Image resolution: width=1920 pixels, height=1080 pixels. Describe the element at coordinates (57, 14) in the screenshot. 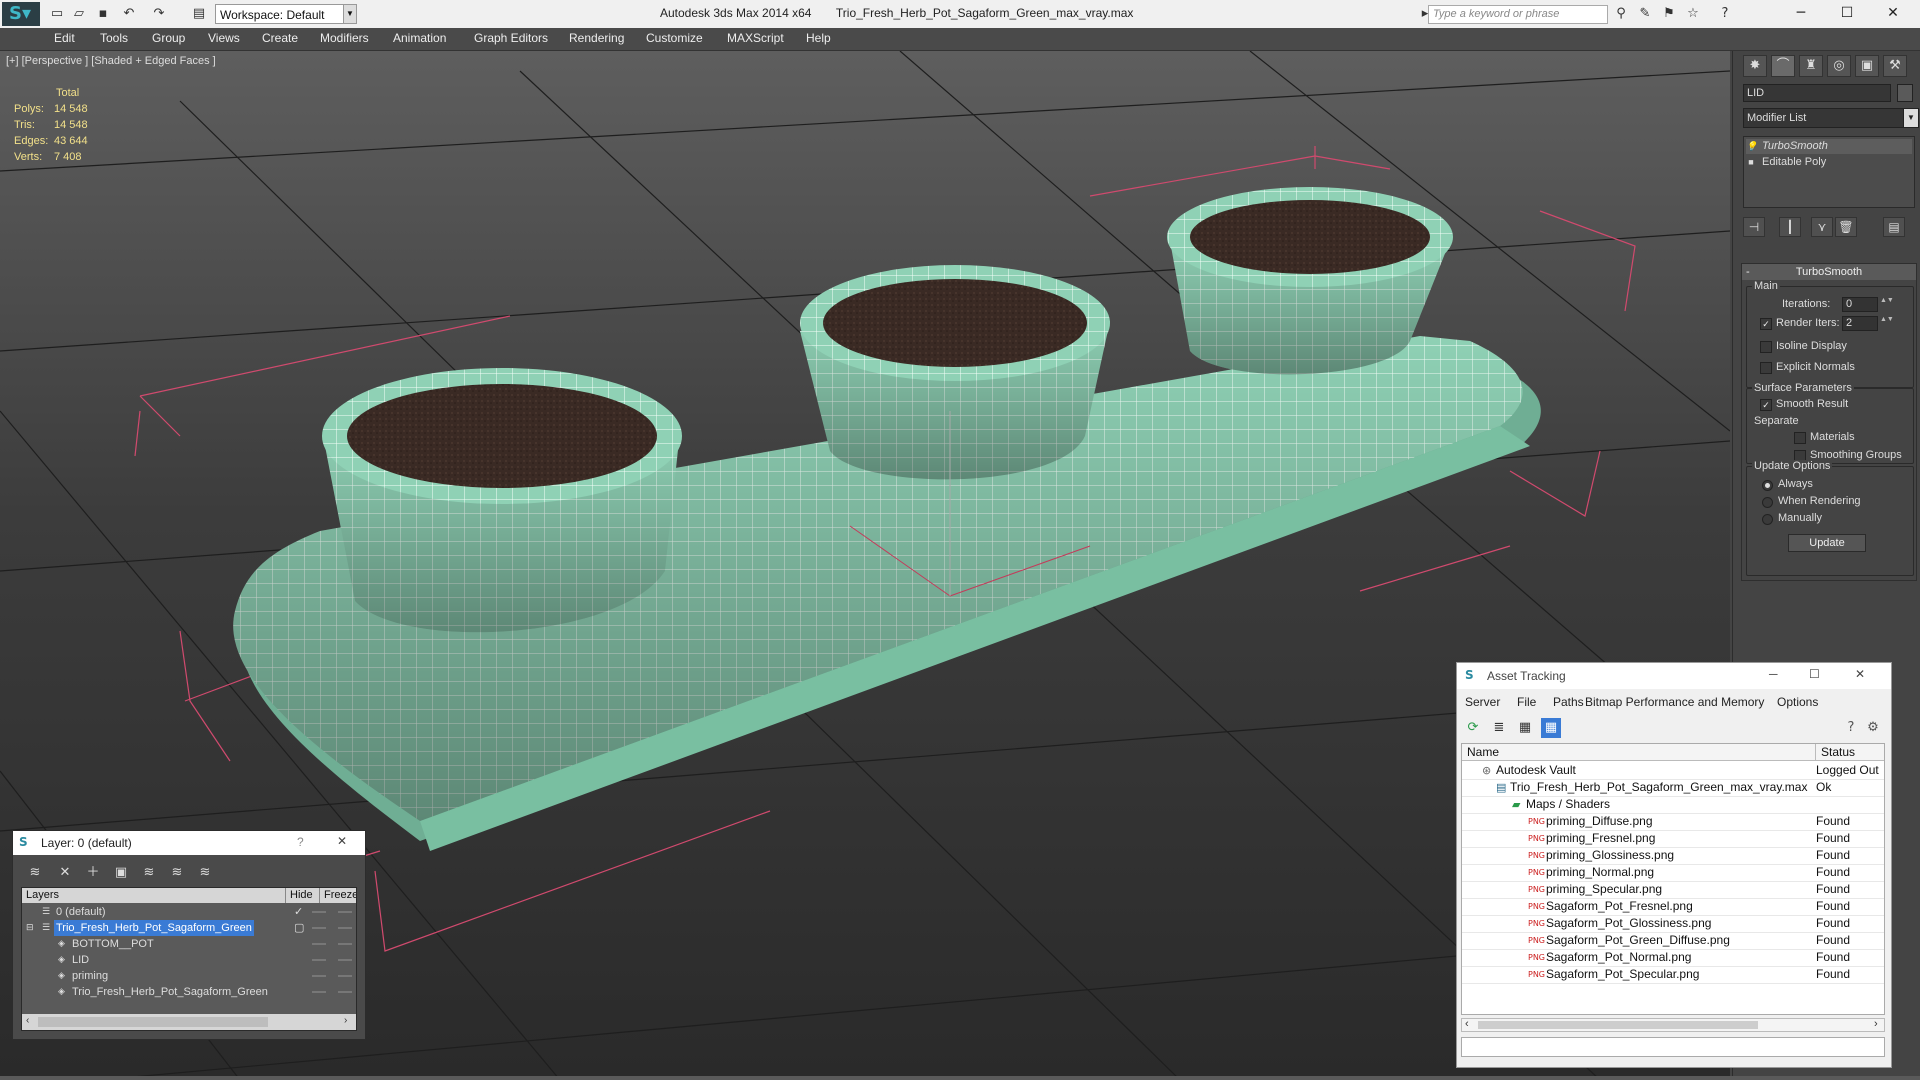

I see `new-file-icon: ▭` at that location.